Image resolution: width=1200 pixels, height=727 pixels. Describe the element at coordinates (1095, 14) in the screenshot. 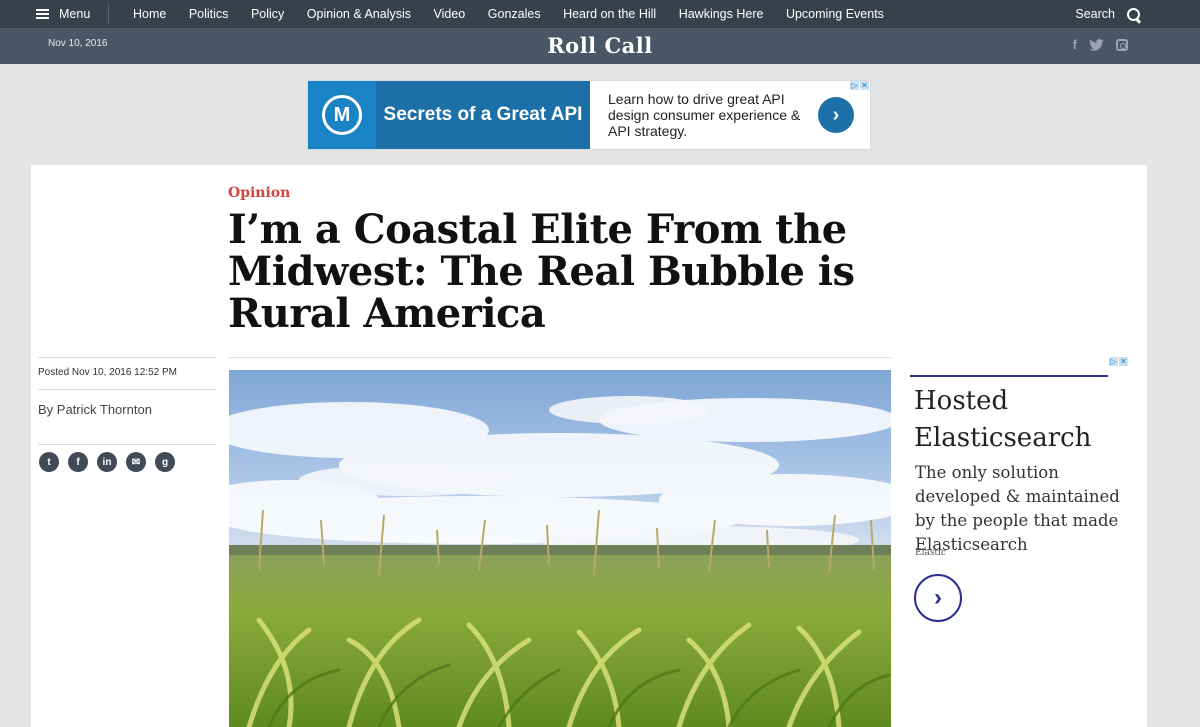

I see `search-label: Search` at that location.